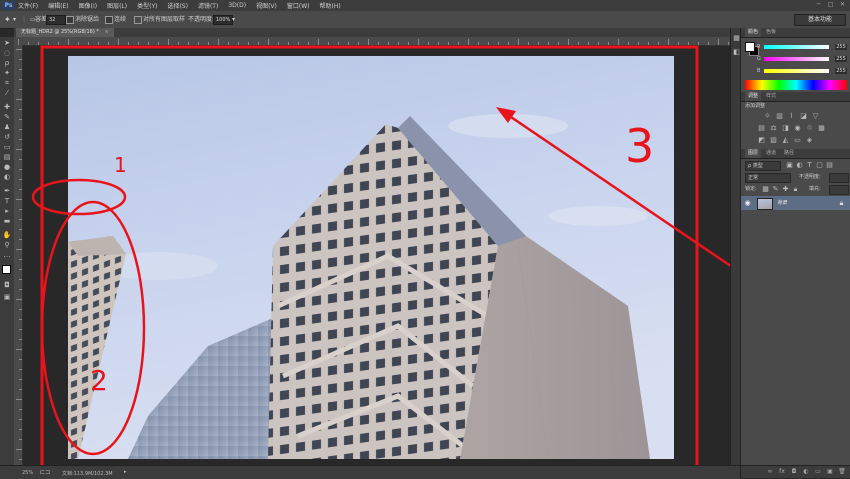 This screenshot has width=850, height=479. What do you see at coordinates (7, 201) in the screenshot?
I see `type-tool-icon: T` at bounding box center [7, 201].